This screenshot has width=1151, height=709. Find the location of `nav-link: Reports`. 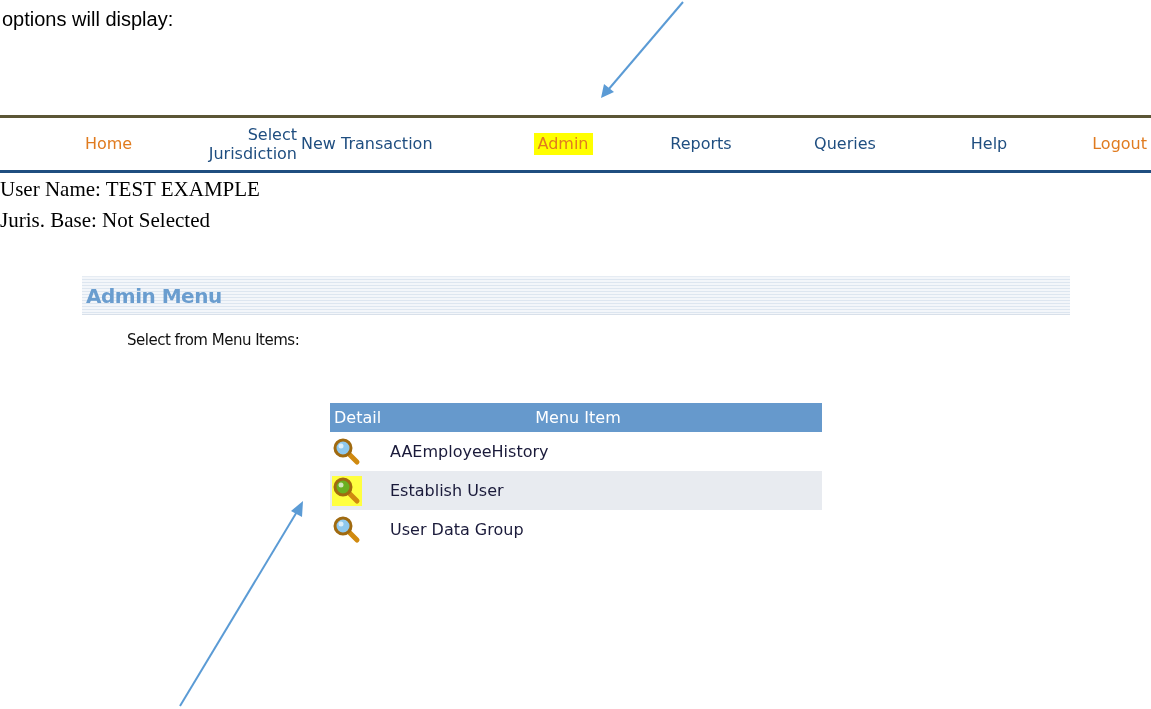

nav-link: Reports is located at coordinates (701, 144).